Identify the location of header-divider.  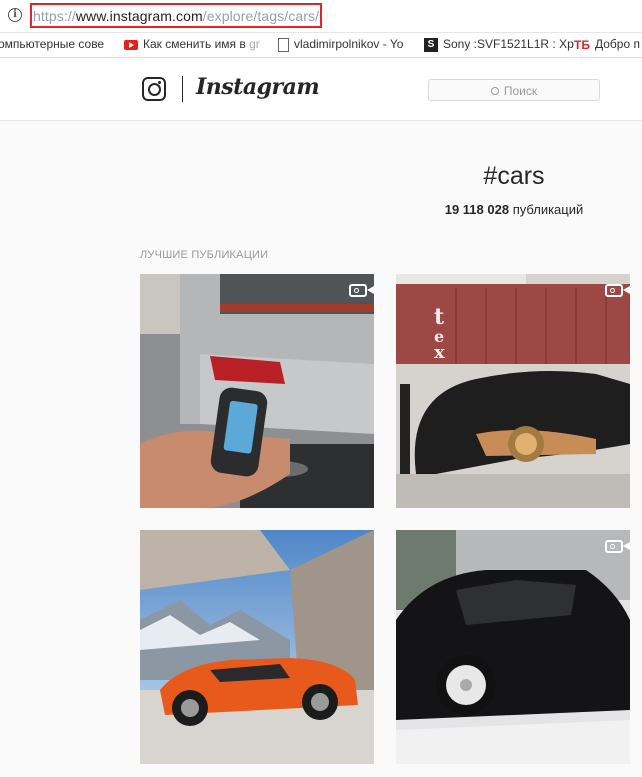
(182, 89).